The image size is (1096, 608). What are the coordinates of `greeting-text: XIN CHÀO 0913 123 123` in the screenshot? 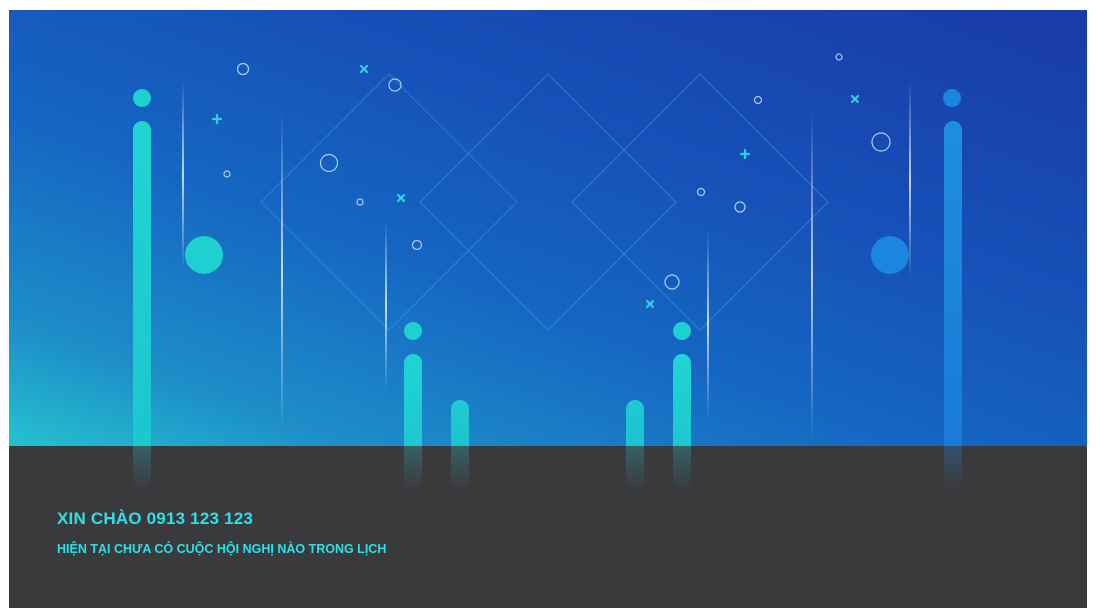 It's located at (155, 518).